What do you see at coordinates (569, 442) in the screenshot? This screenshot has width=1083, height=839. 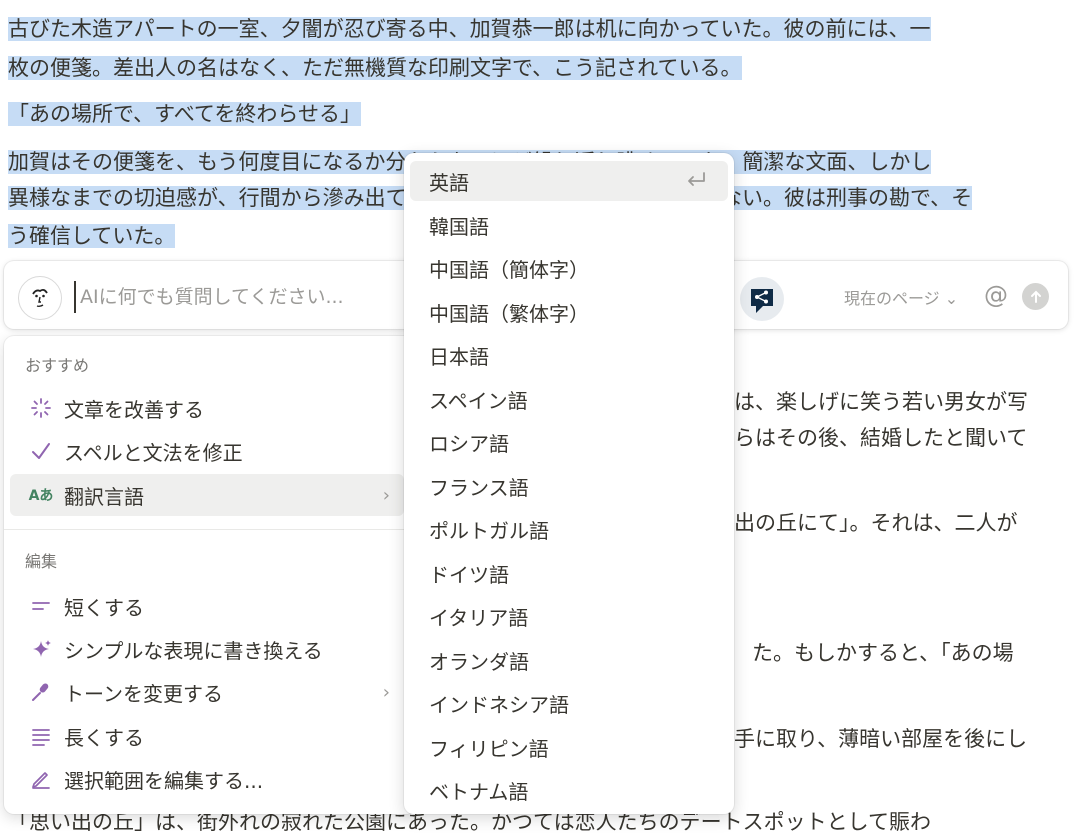 I see `language-item-russian: ロシア語` at bounding box center [569, 442].